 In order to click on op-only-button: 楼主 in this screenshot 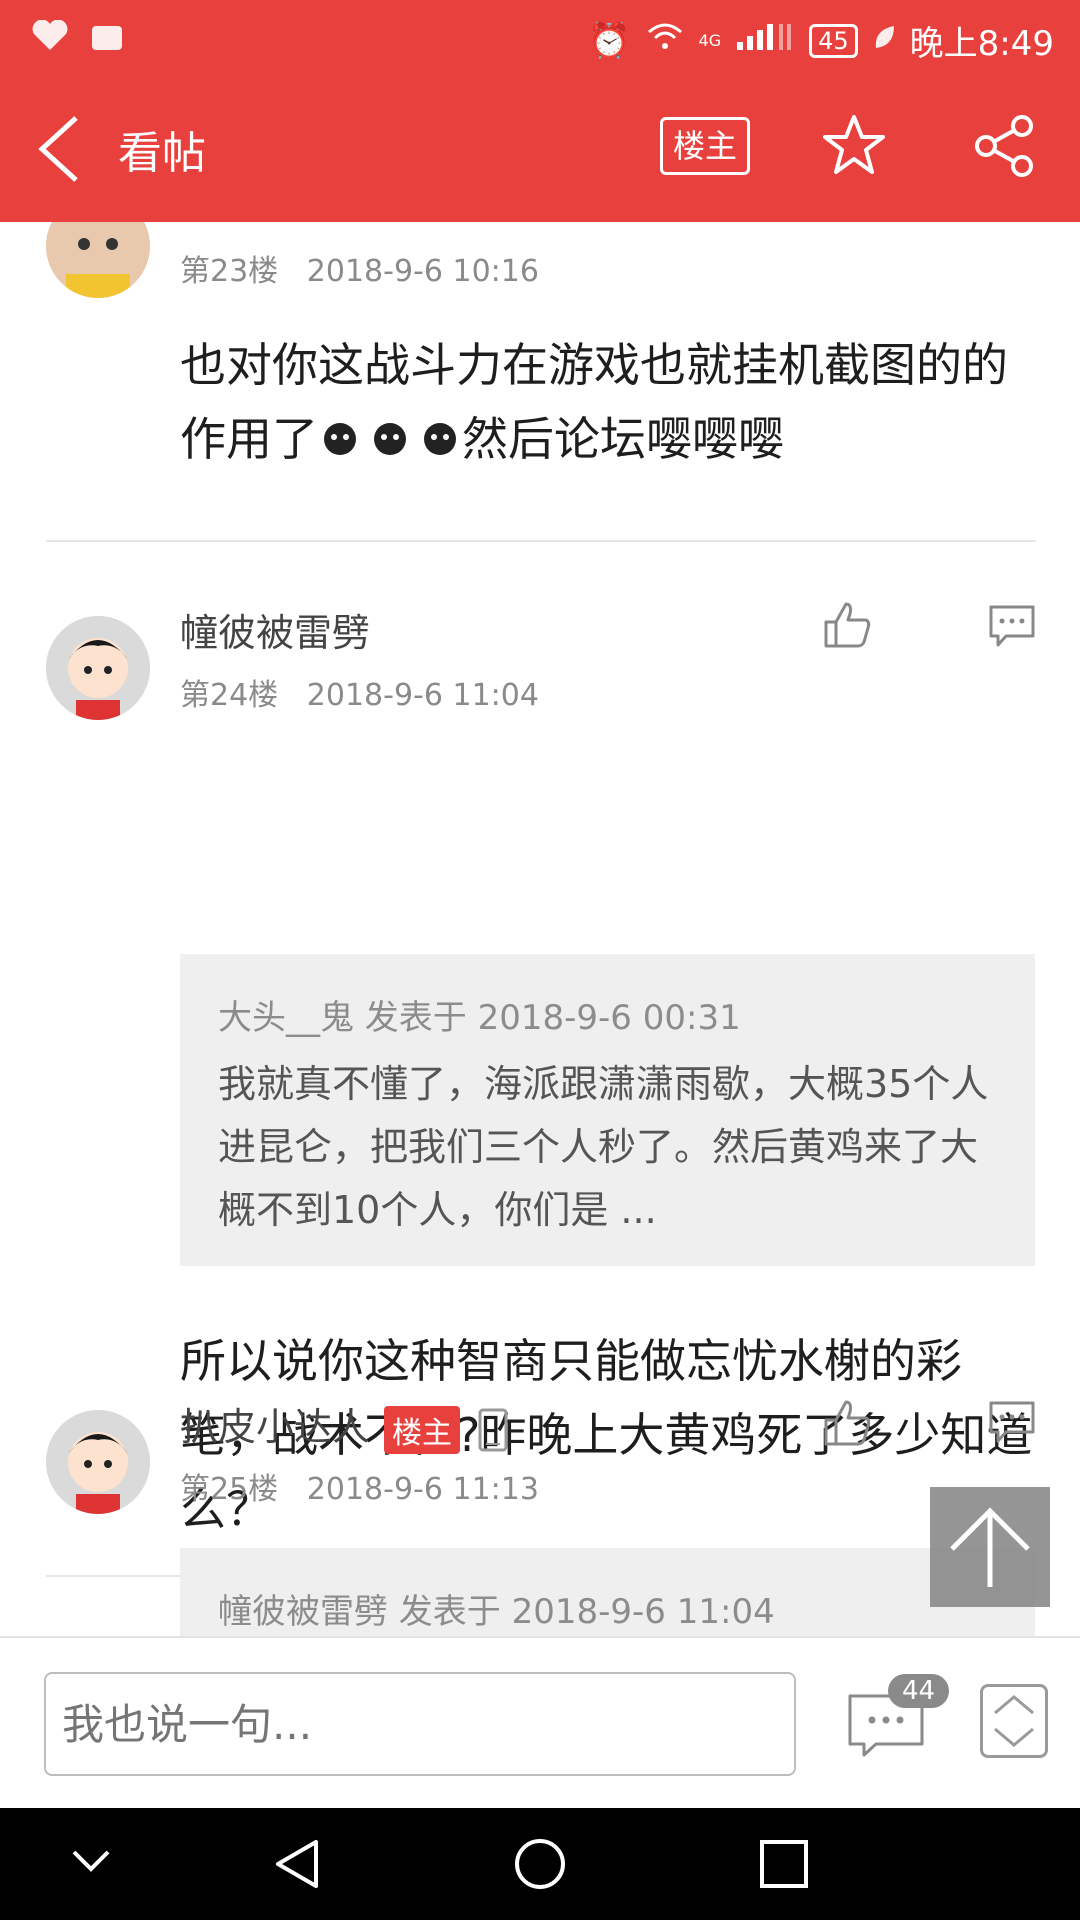, I will do `click(705, 146)`.